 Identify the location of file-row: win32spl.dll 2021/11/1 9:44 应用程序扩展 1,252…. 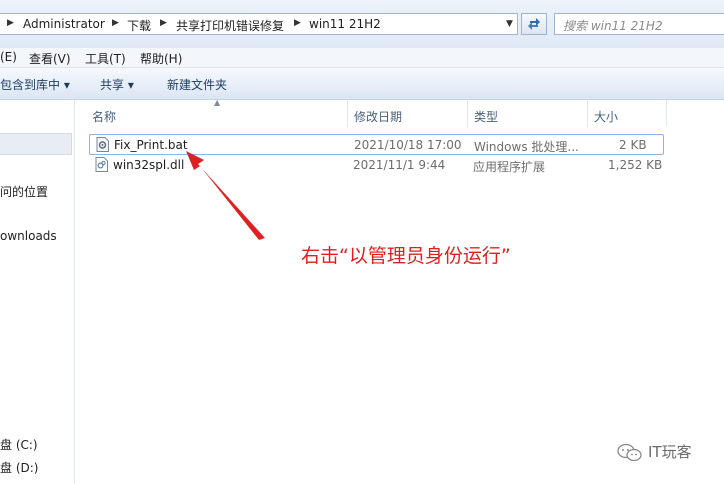
(376, 165).